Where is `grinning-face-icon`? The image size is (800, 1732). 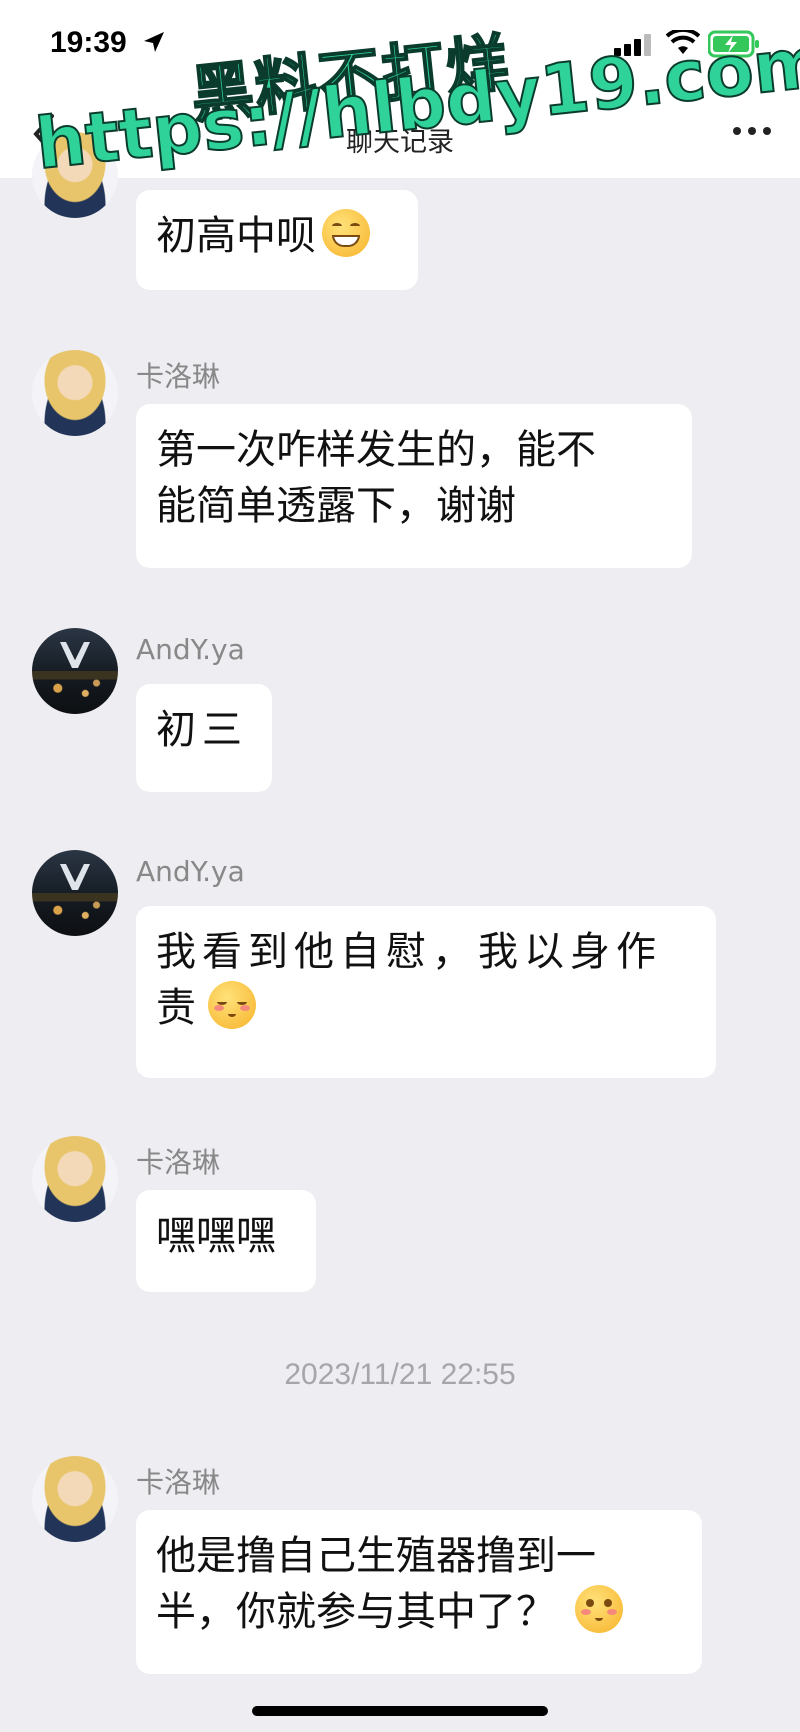 grinning-face-icon is located at coordinates (346, 233).